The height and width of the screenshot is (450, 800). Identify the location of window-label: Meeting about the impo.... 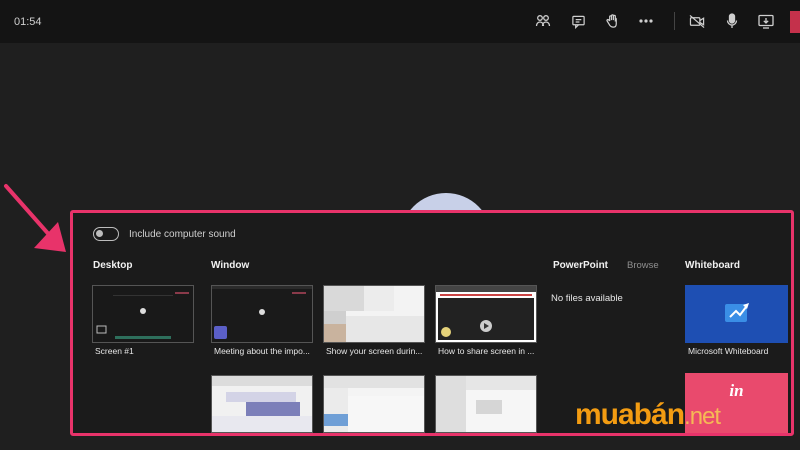
(262, 351).